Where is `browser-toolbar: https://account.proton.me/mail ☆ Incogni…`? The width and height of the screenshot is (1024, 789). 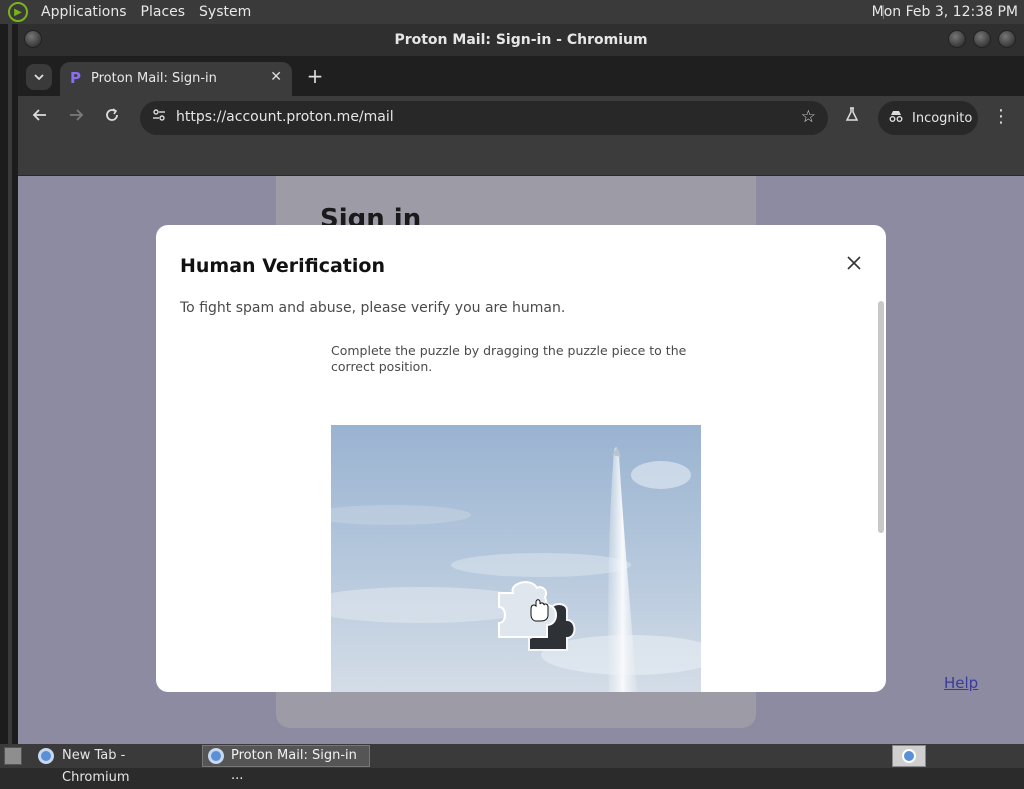 browser-toolbar: https://account.proton.me/mail ☆ Incogni… is located at coordinates (521, 118).